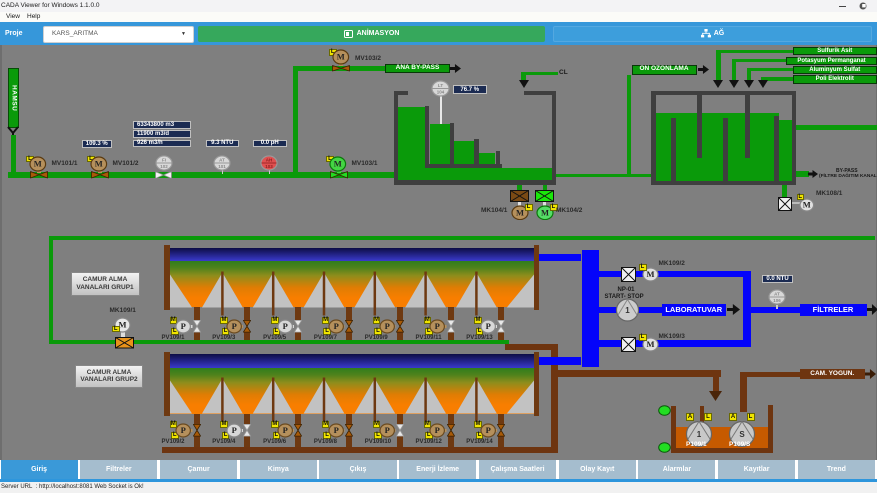 Image resolution: width=877 pixels, height=493 pixels. What do you see at coordinates (777, 299) in the screenshot?
I see `svg-text: 106` at bounding box center [777, 299].